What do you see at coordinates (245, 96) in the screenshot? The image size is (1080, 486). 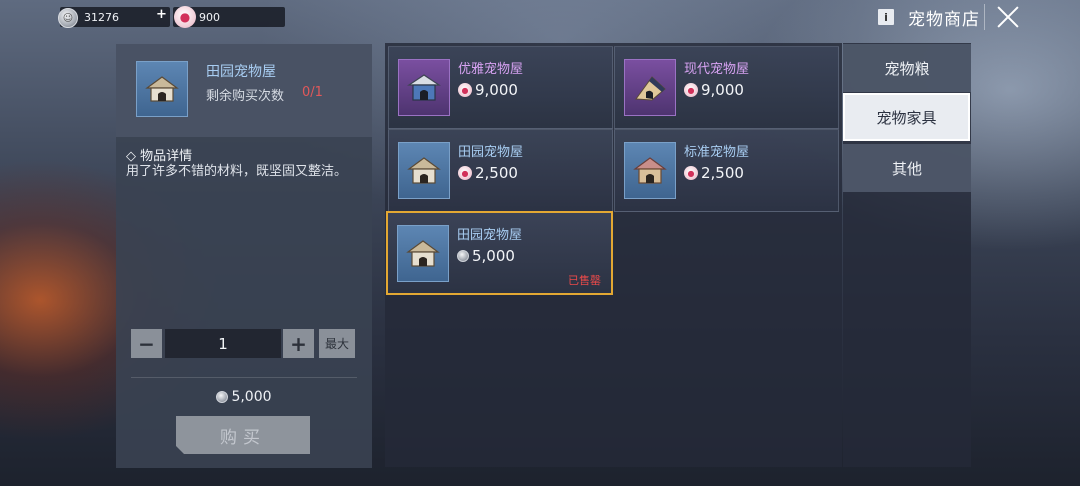 I see `remaining-purchases-label: 剩余购买次数` at bounding box center [245, 96].